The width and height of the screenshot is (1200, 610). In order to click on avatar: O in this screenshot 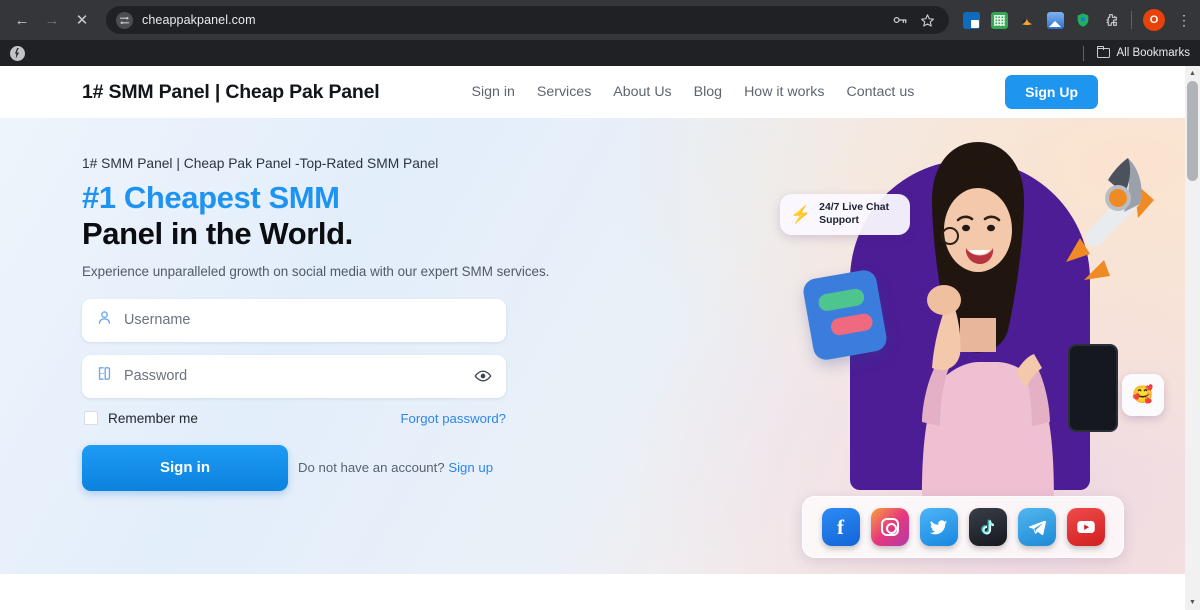, I will do `click(1154, 20)`.